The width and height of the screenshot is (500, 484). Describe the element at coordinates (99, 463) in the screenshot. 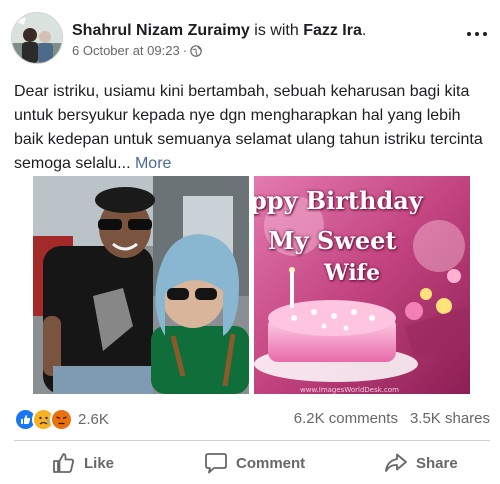

I see `like-label: Like` at that location.